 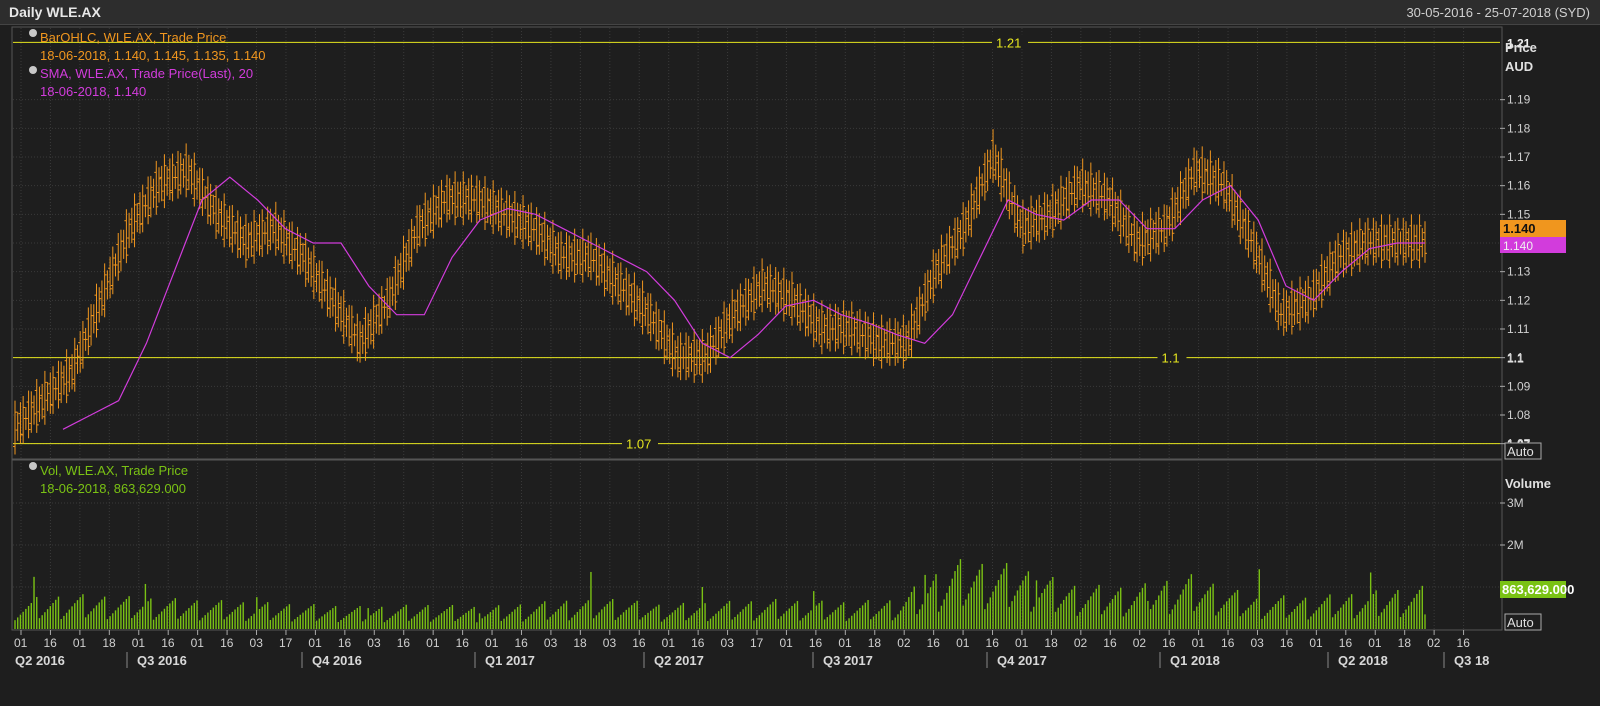 What do you see at coordinates (848, 660) in the screenshot?
I see `quarter-label: Q3 2017` at bounding box center [848, 660].